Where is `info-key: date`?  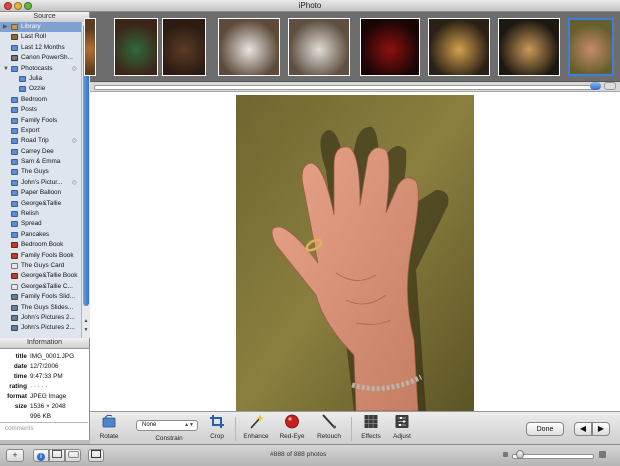
info-key: date is located at coordinates (20, 366).